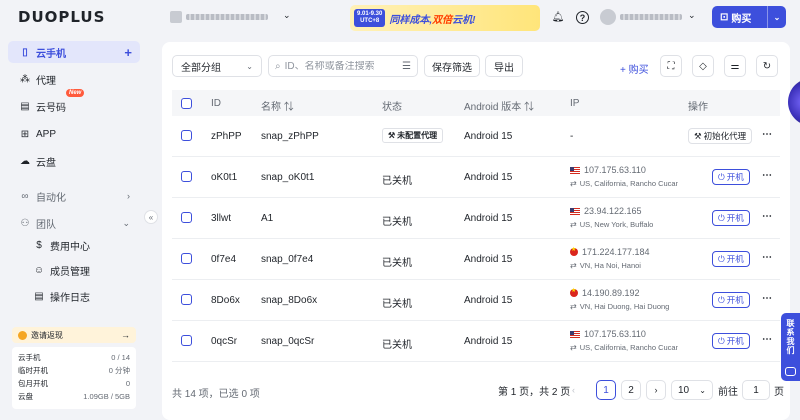 The height and width of the screenshot is (420, 800). Describe the element at coordinates (288, 341) in the screenshot. I see `device-name: snap_0qcSr` at that location.